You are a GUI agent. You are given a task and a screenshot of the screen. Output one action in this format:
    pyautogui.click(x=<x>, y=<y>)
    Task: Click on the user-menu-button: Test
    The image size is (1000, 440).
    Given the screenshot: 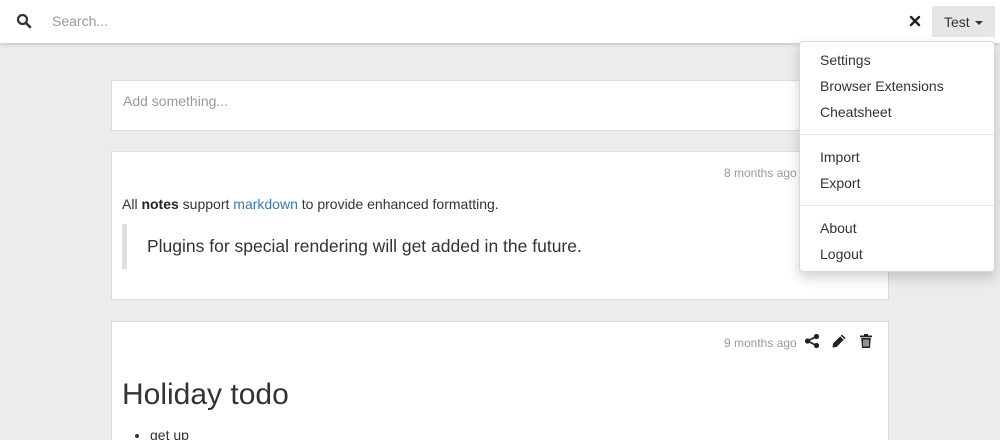 What is the action you would take?
    pyautogui.click(x=963, y=21)
    